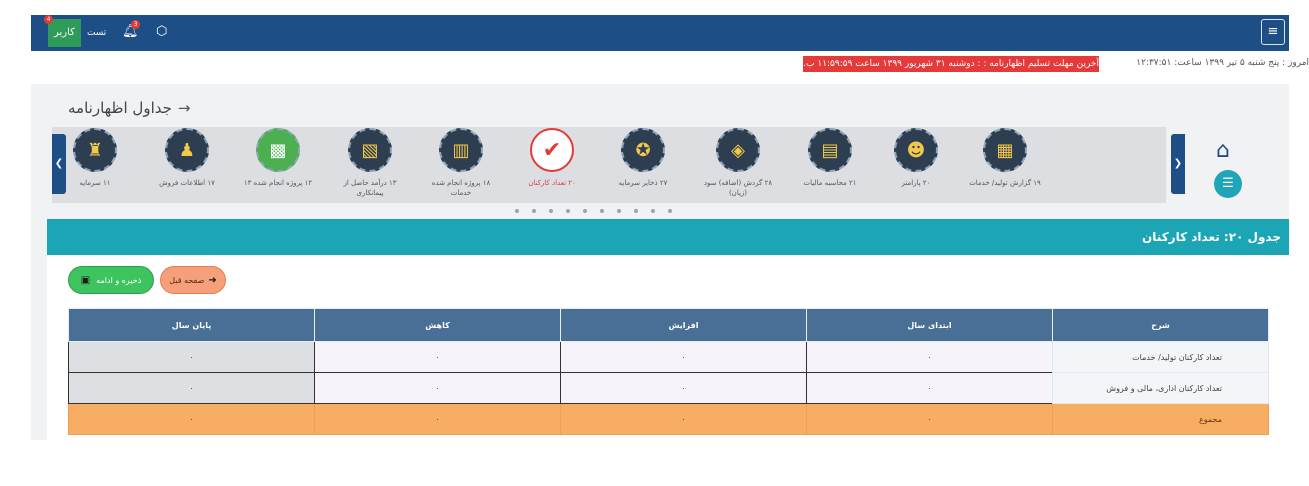  I want to click on table-total-row: مجموع ۰ ۰ ۰ ۰, so click(668, 419).